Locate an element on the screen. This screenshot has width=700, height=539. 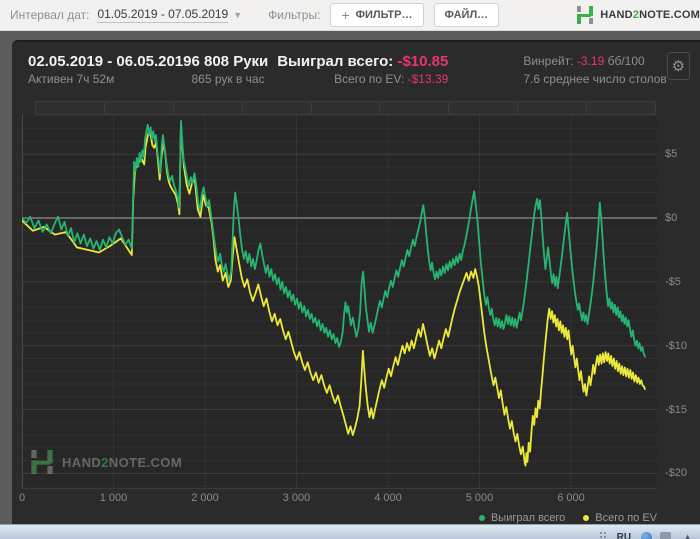
legend-item-ev: Всего по EV is located at coordinates (620, 518).